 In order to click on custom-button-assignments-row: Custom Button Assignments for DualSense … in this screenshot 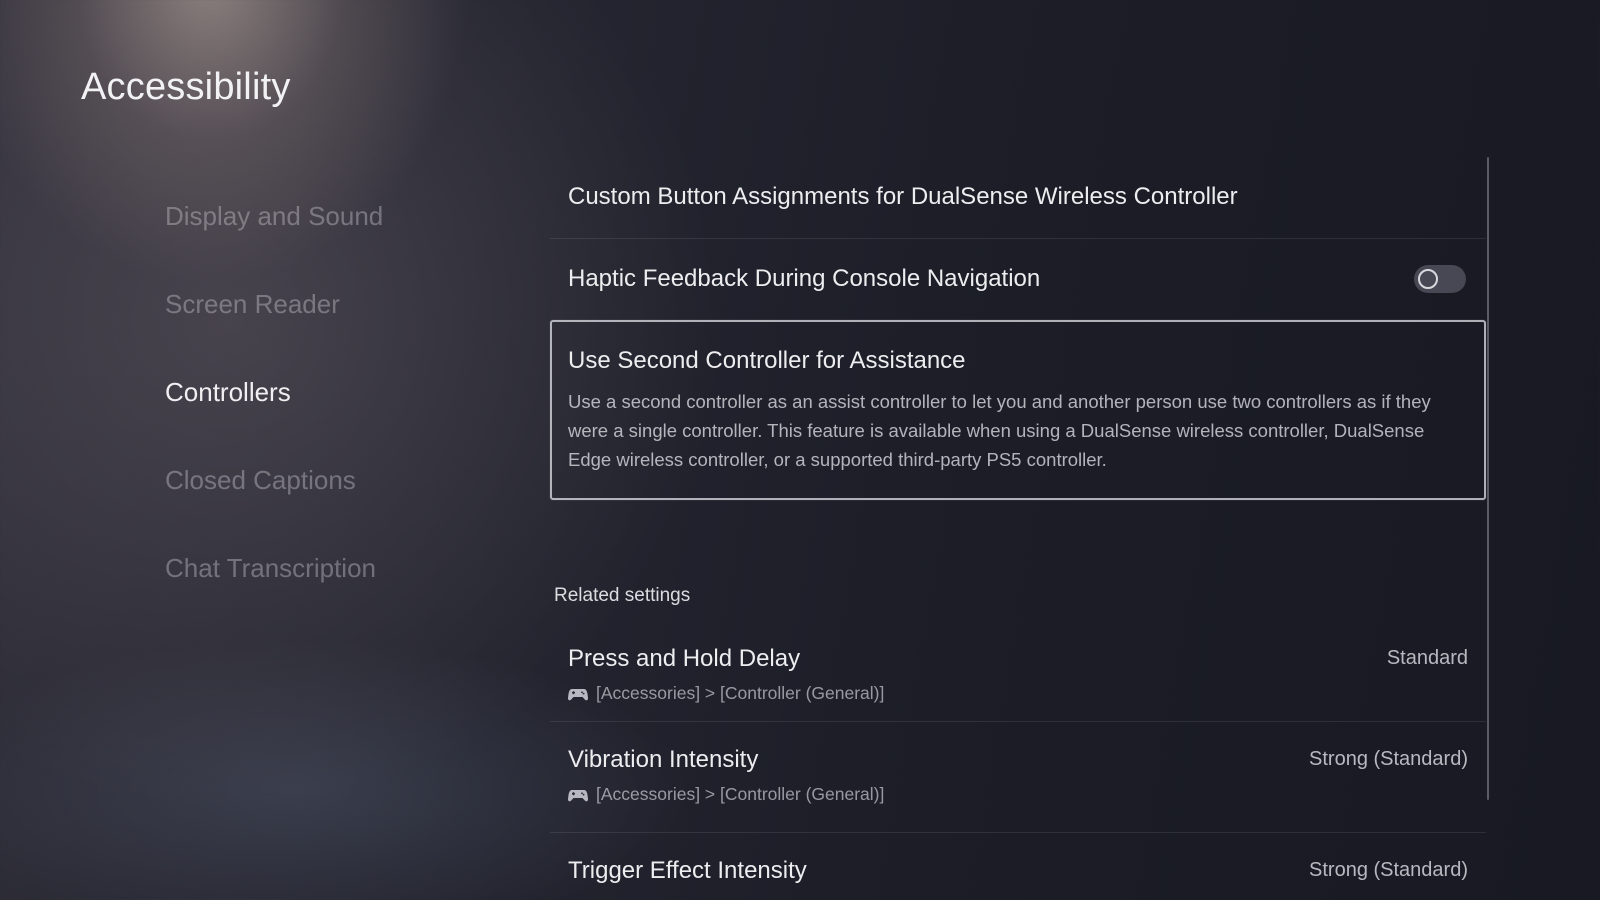, I will do `click(1018, 197)`.